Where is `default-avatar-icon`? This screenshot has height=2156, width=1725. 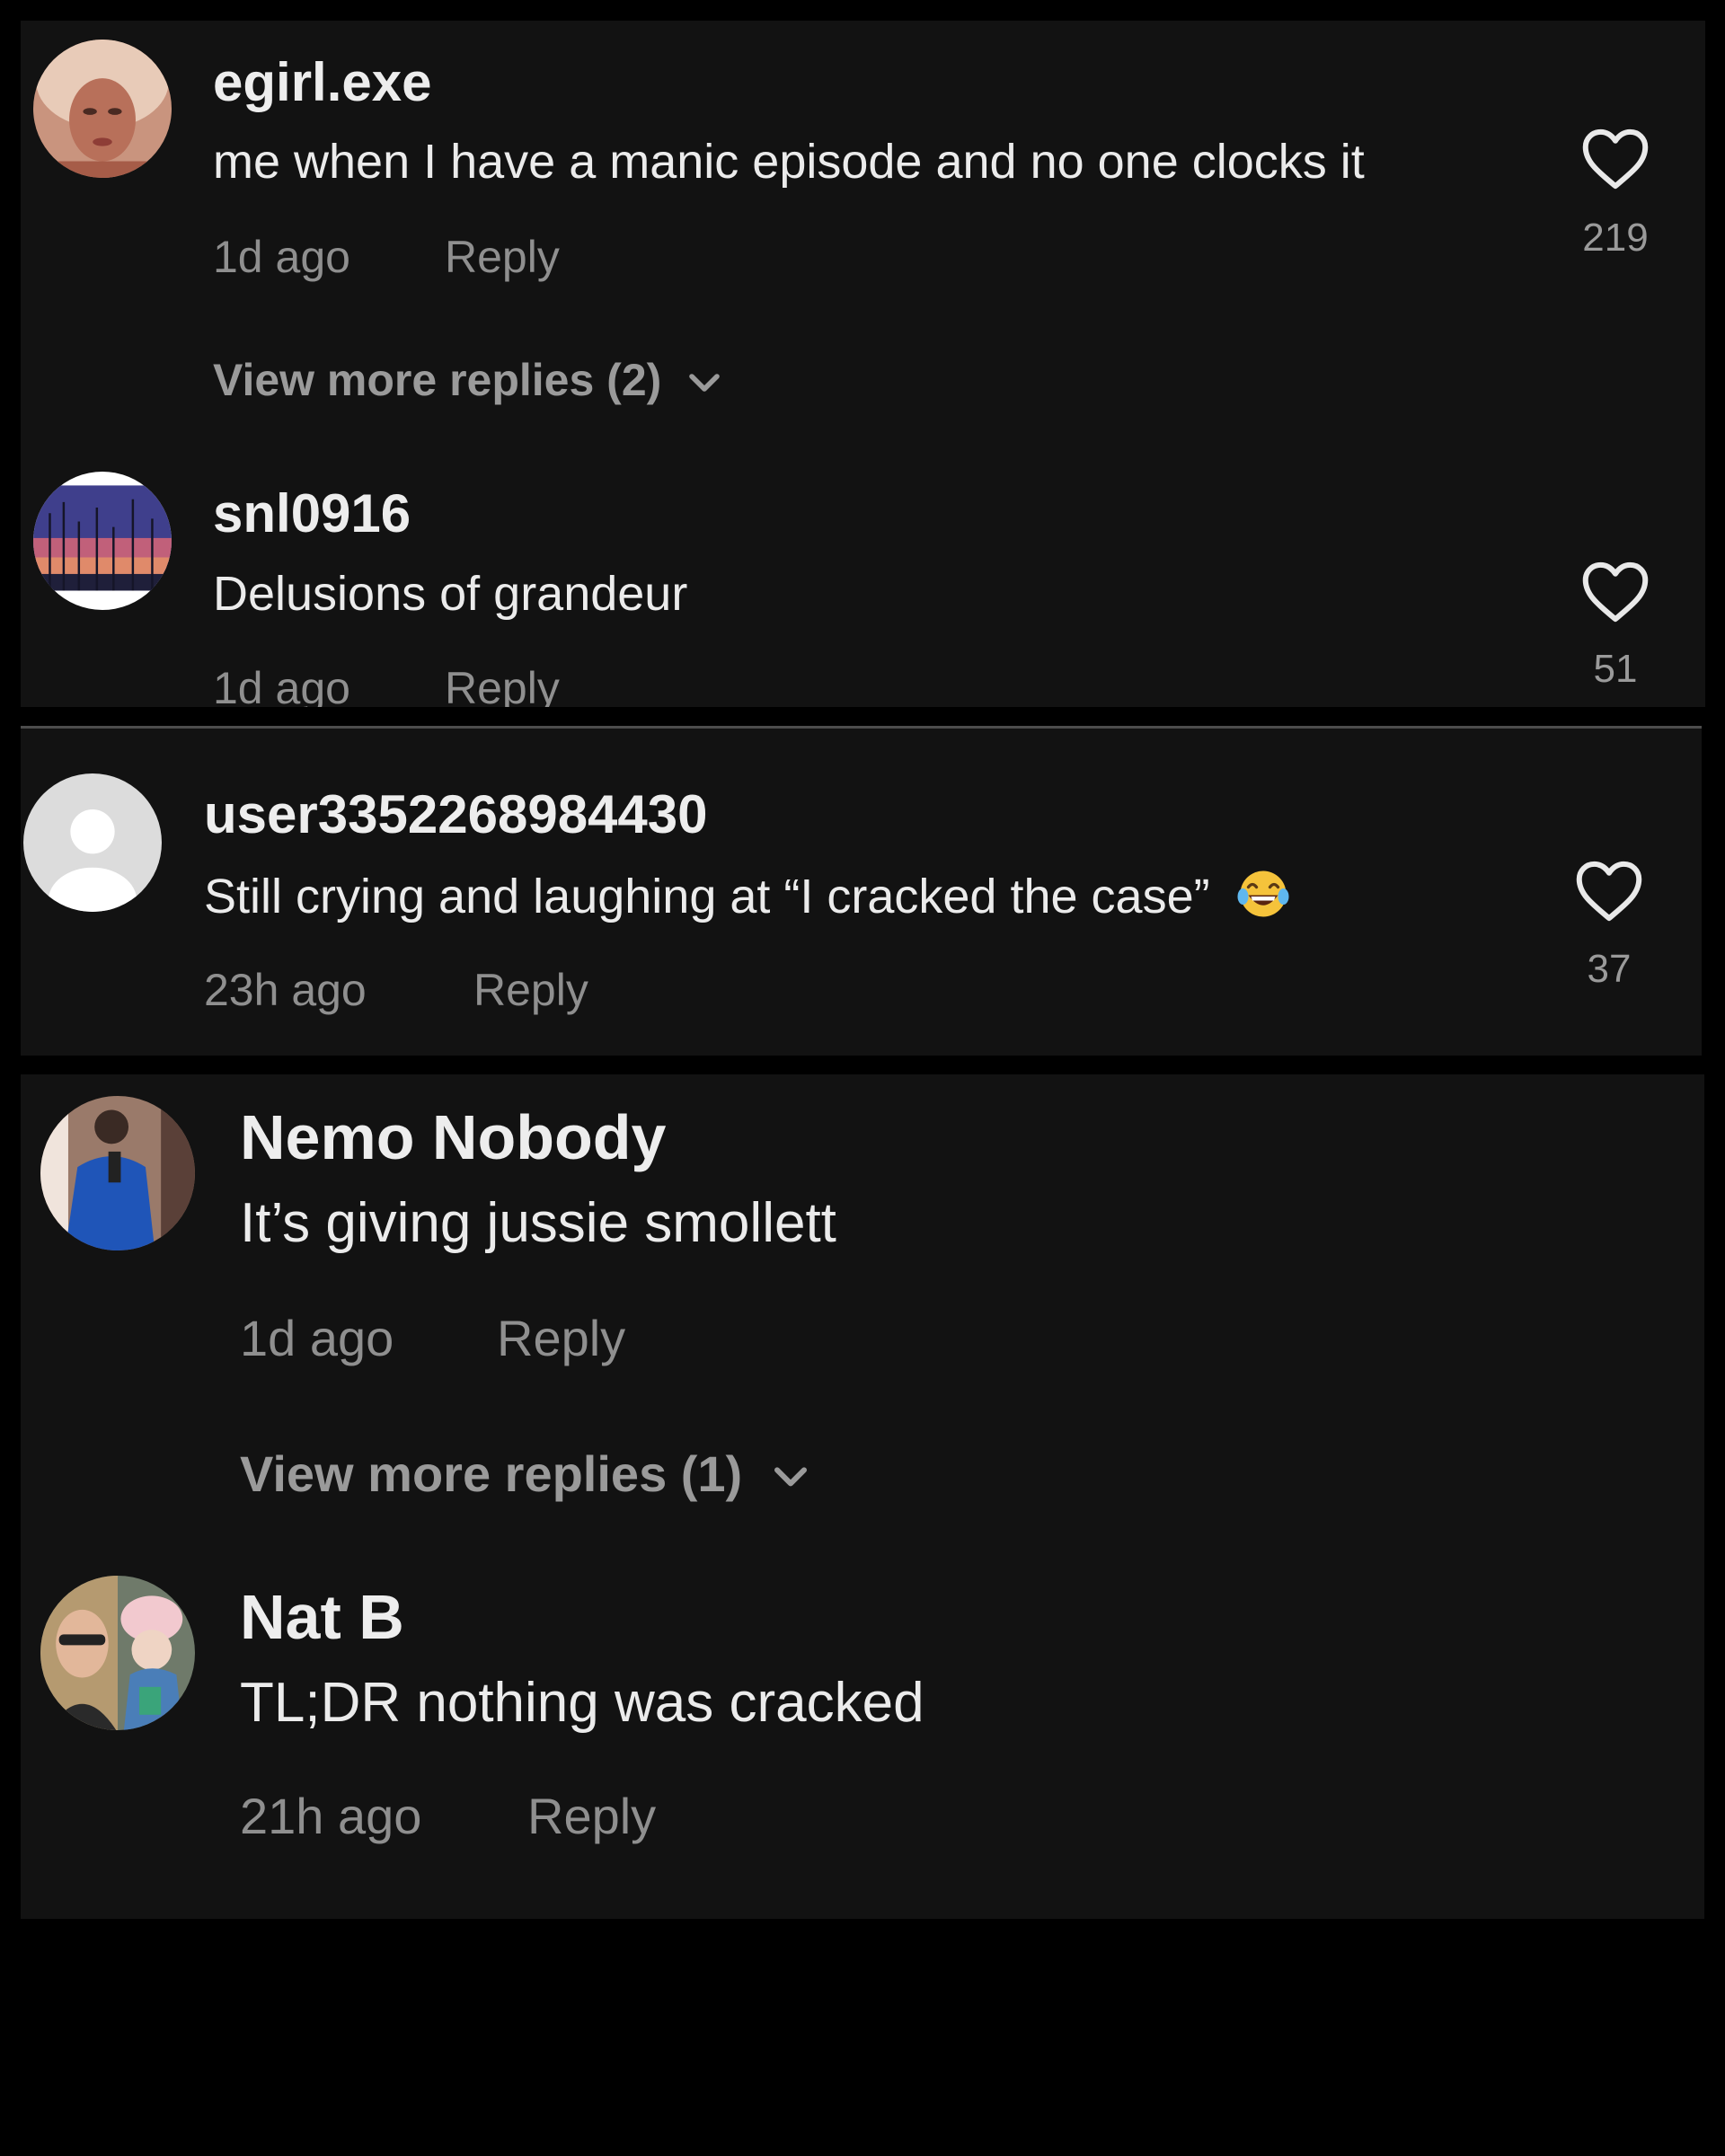
default-avatar-icon is located at coordinates (92, 843).